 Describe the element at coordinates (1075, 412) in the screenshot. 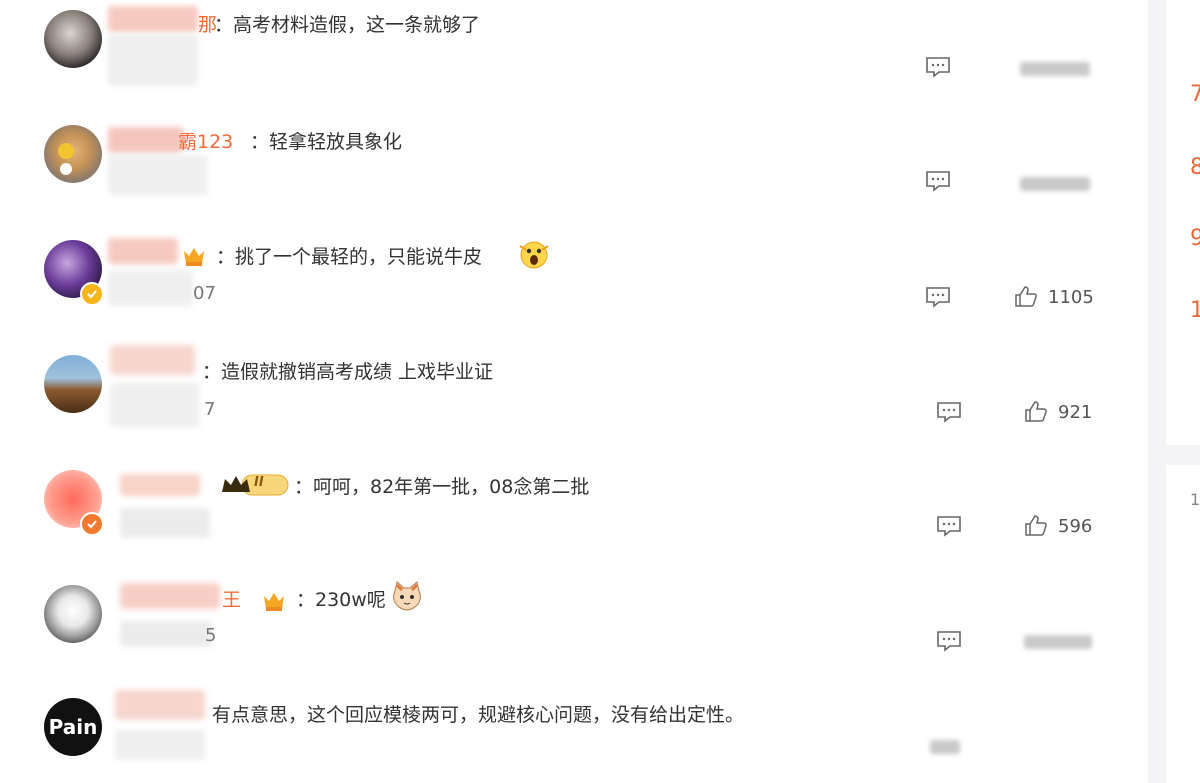

I see `like-count: 921` at that location.